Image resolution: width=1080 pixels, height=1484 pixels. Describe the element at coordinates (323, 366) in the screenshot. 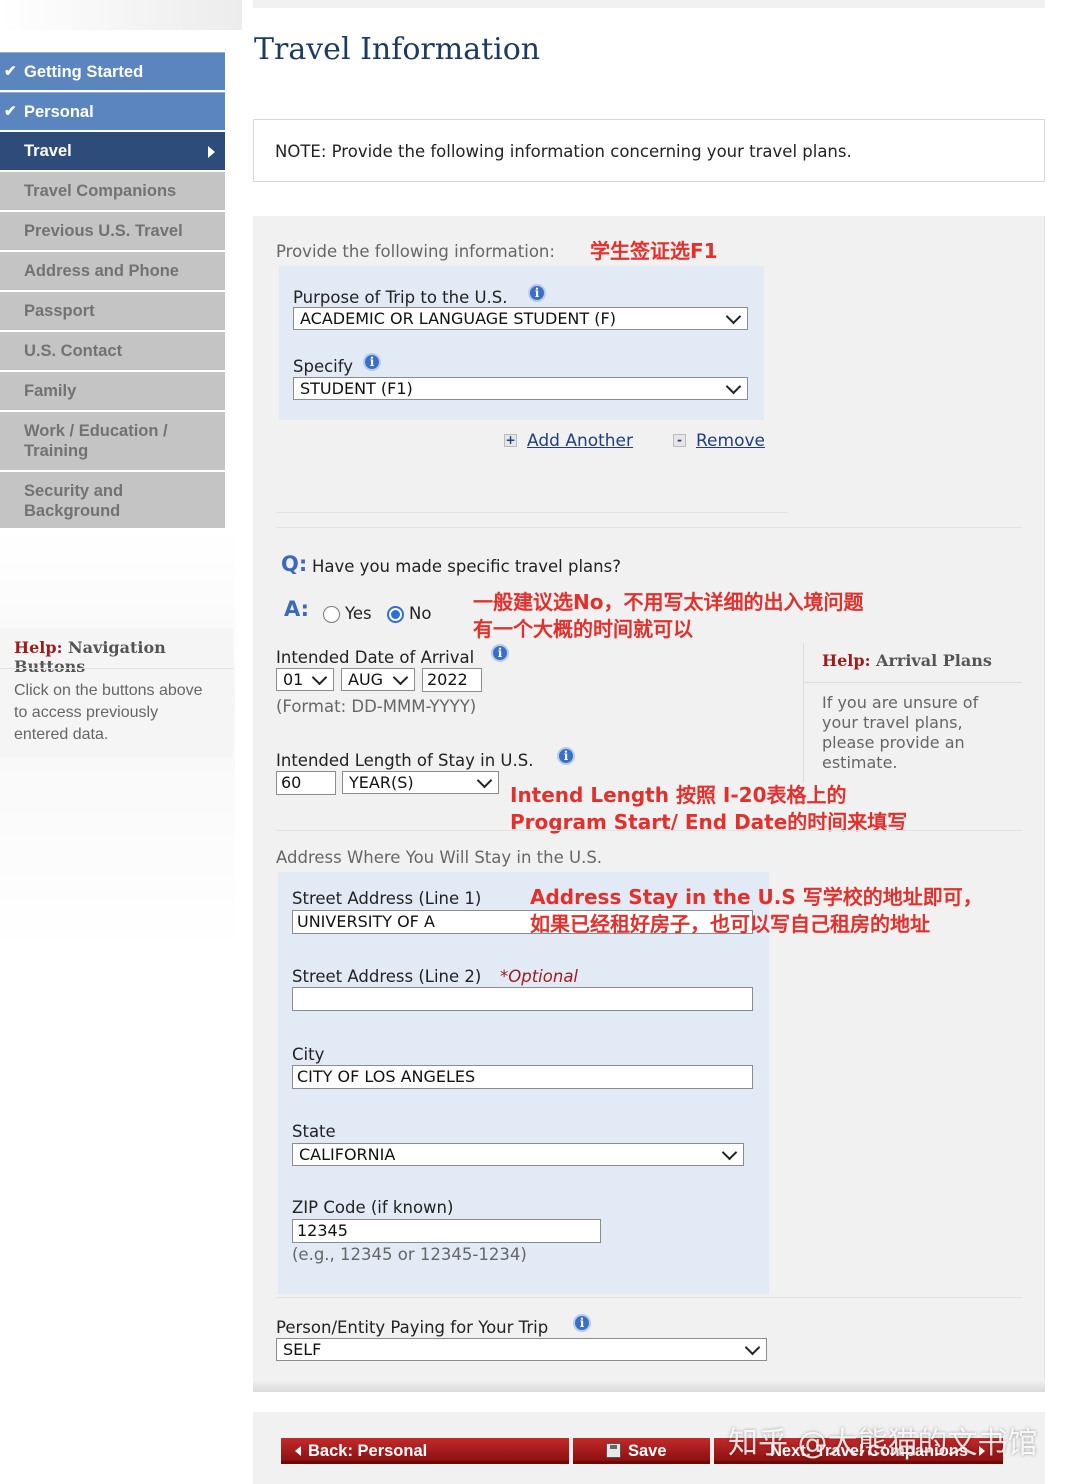

I see `specify-label: Specify` at that location.